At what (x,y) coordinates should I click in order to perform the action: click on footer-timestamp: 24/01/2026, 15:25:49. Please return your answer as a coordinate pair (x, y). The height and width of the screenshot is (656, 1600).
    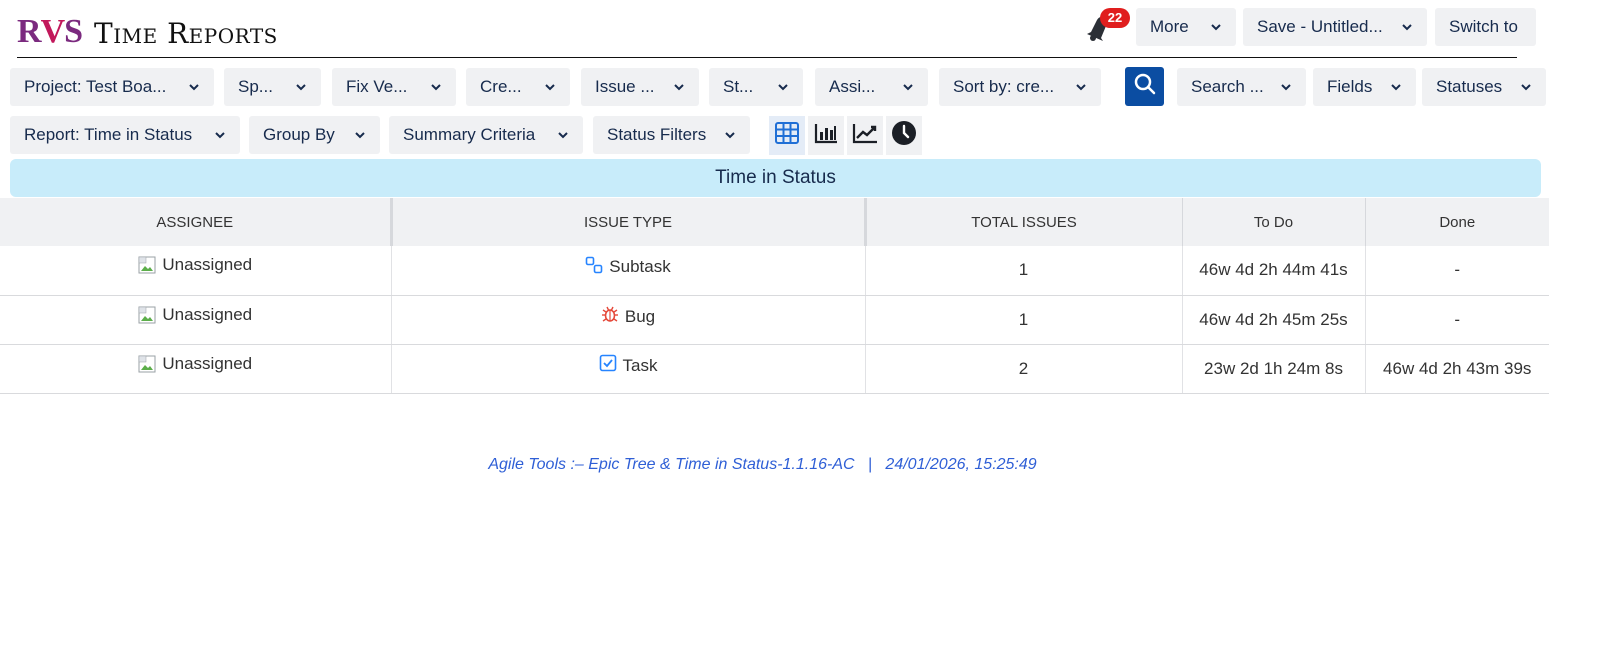
    Looking at the image, I should click on (961, 464).